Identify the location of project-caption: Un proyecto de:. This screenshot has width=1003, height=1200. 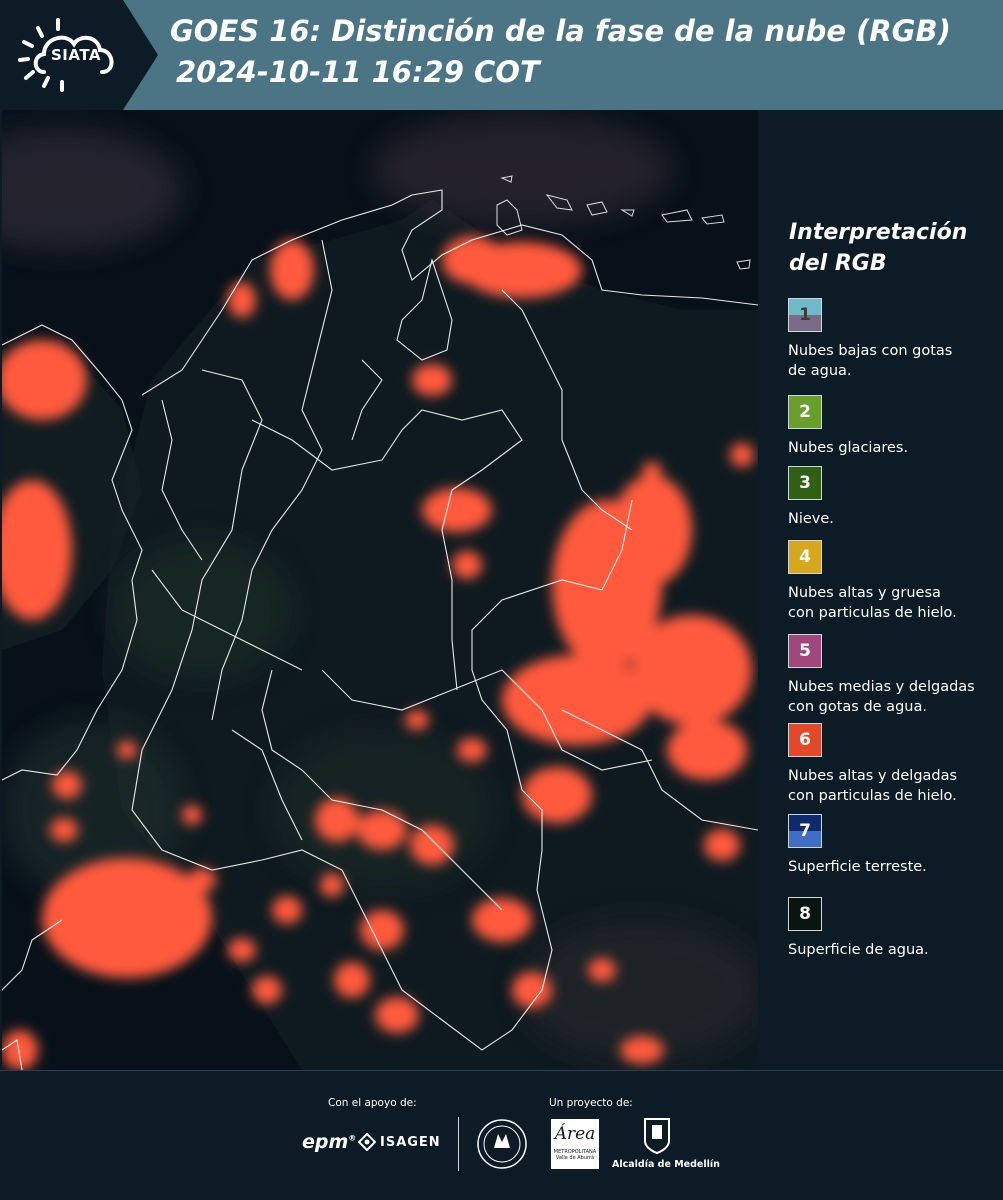
(591, 1103).